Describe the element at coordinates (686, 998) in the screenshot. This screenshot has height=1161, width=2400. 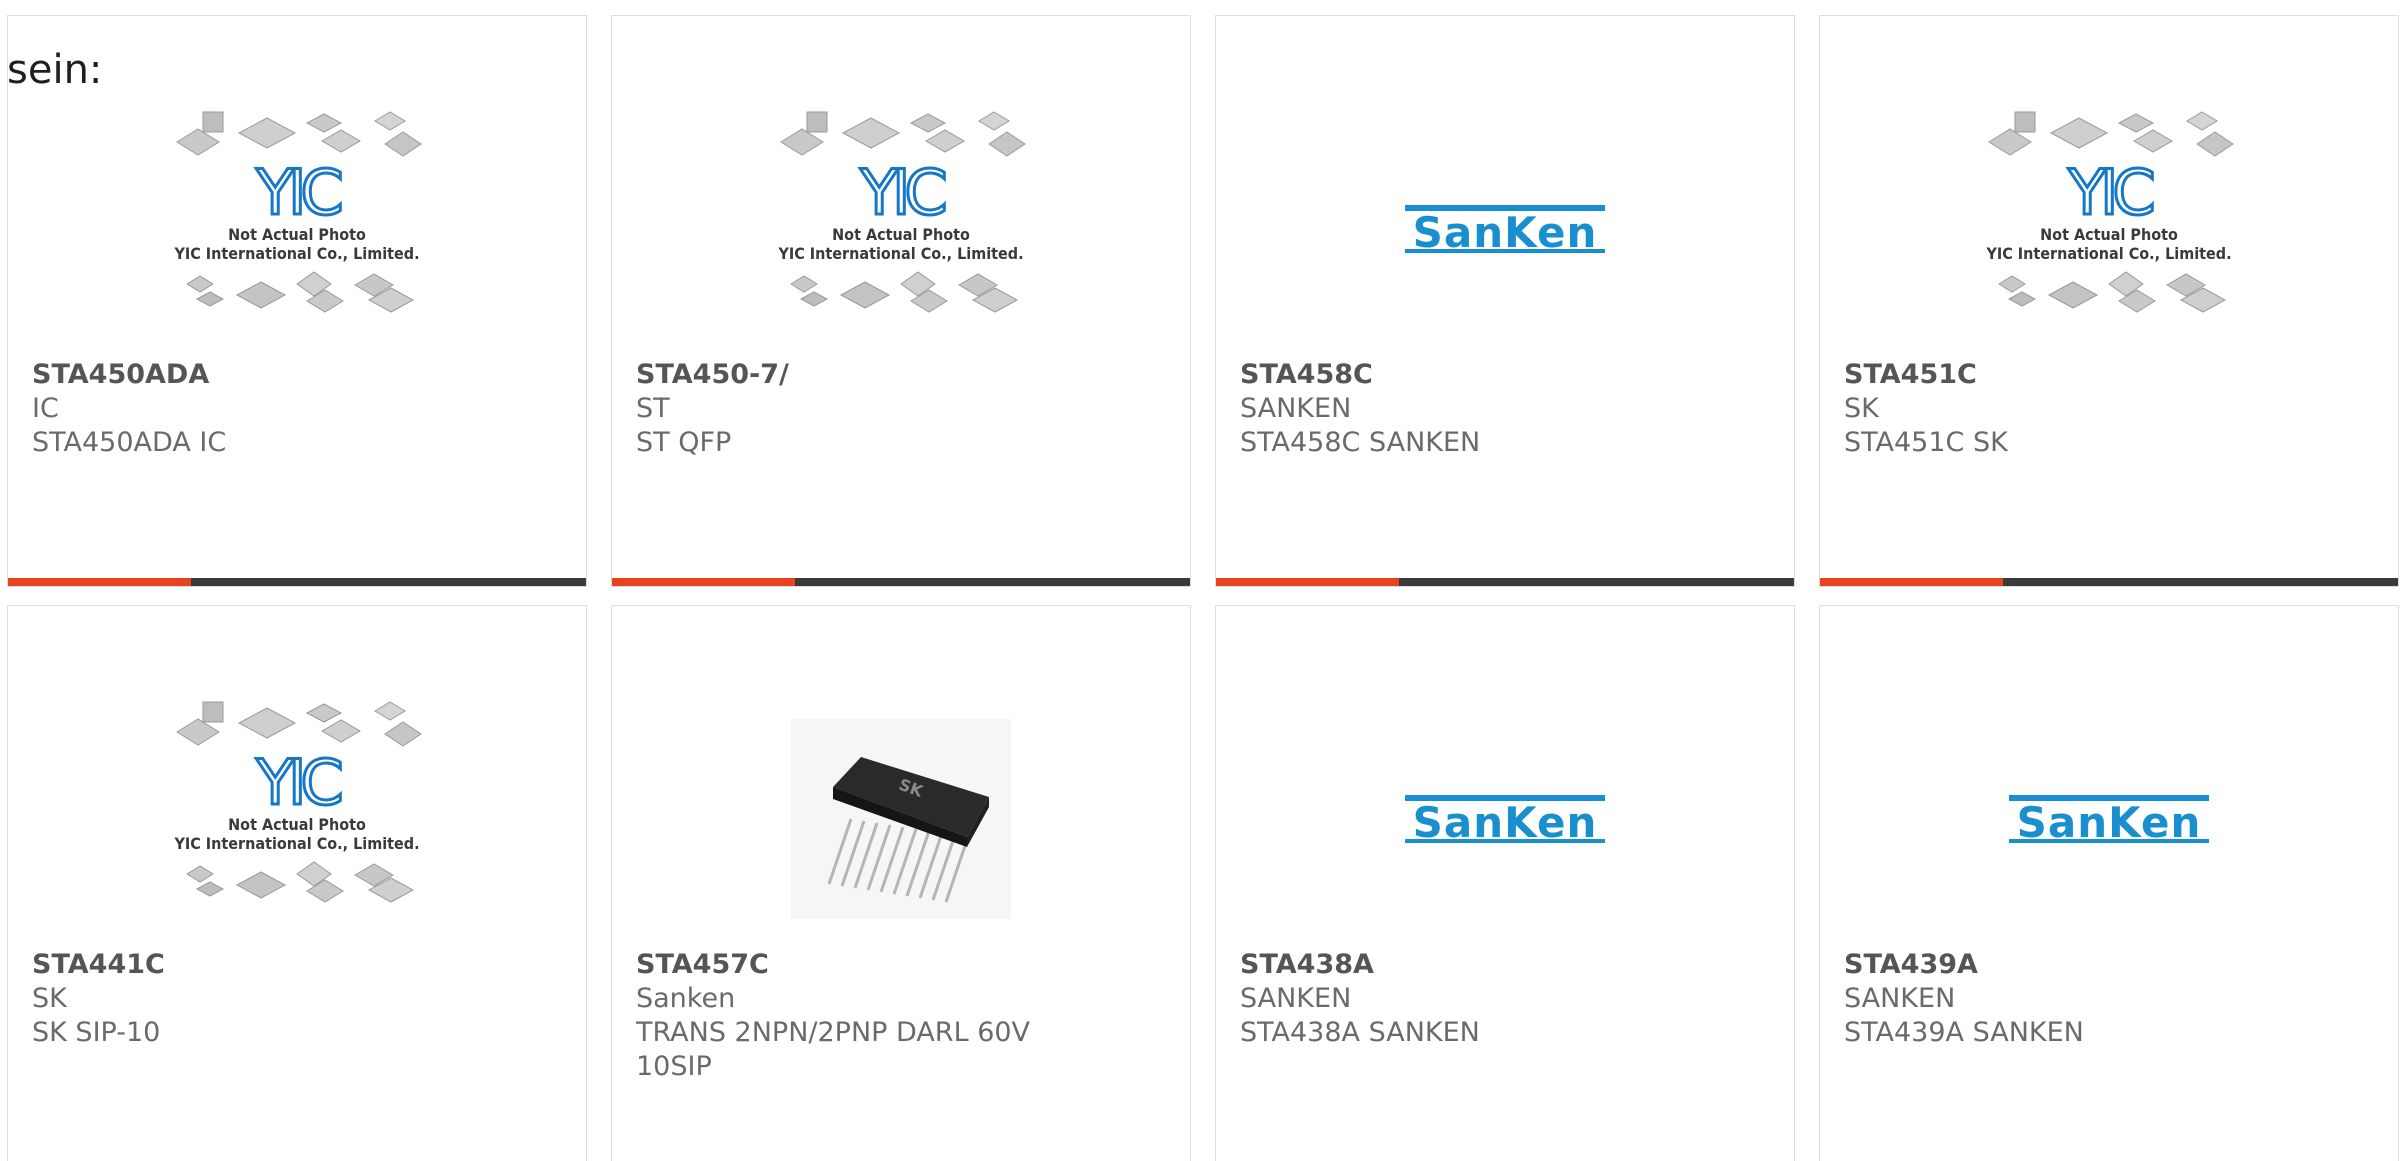
I see `manufacturer: Sanken` at that location.